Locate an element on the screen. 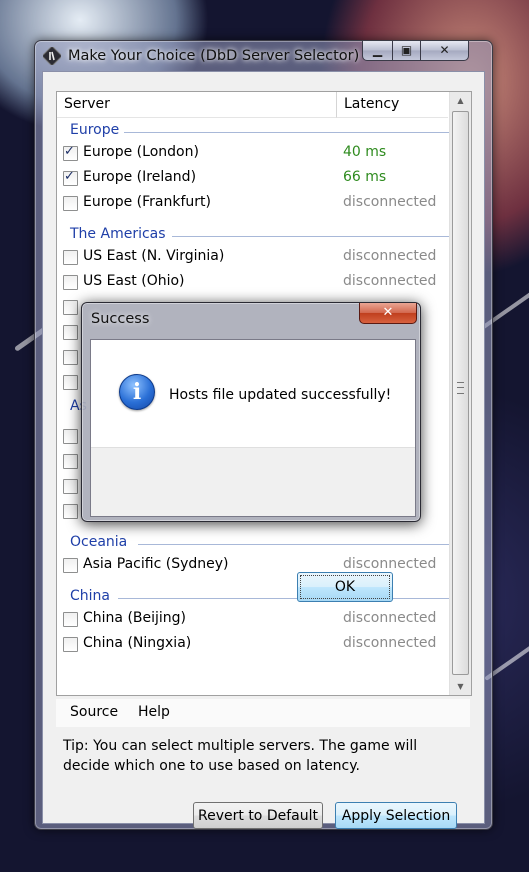 Image resolution: width=529 pixels, height=872 pixels. scrollbar-thumb is located at coordinates (460, 393).